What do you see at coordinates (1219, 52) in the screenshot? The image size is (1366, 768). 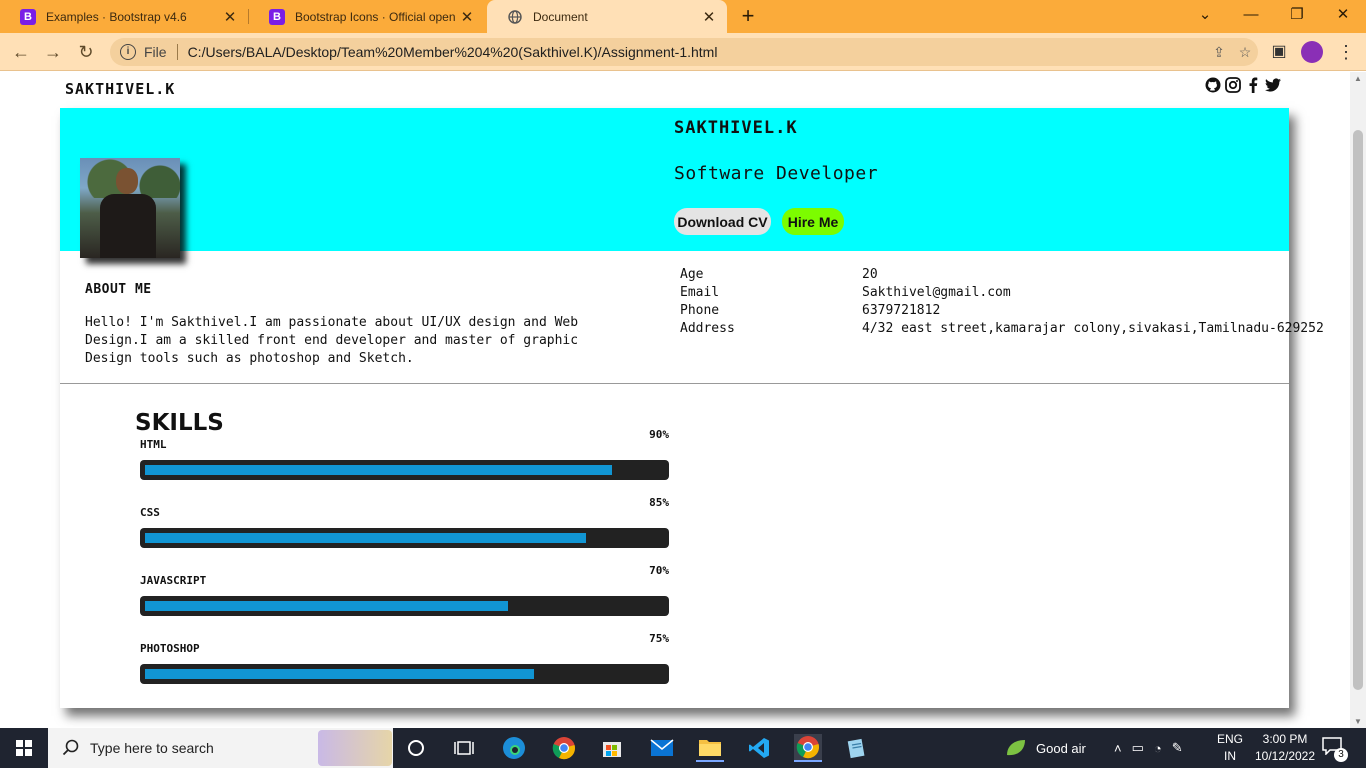 I see `share-icon: ⇪` at bounding box center [1219, 52].